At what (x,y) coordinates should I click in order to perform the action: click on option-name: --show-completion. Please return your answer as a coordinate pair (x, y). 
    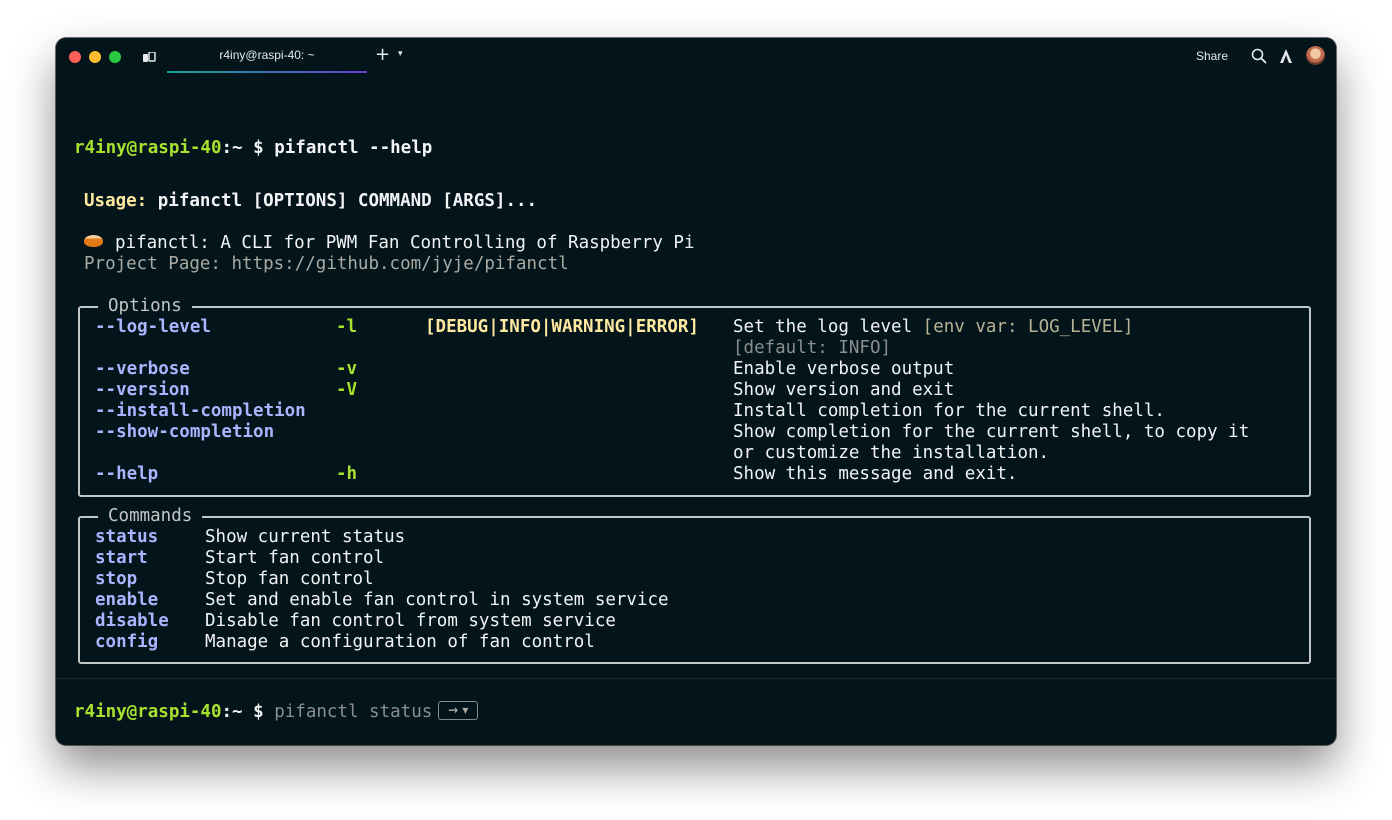
    Looking at the image, I should click on (185, 432).